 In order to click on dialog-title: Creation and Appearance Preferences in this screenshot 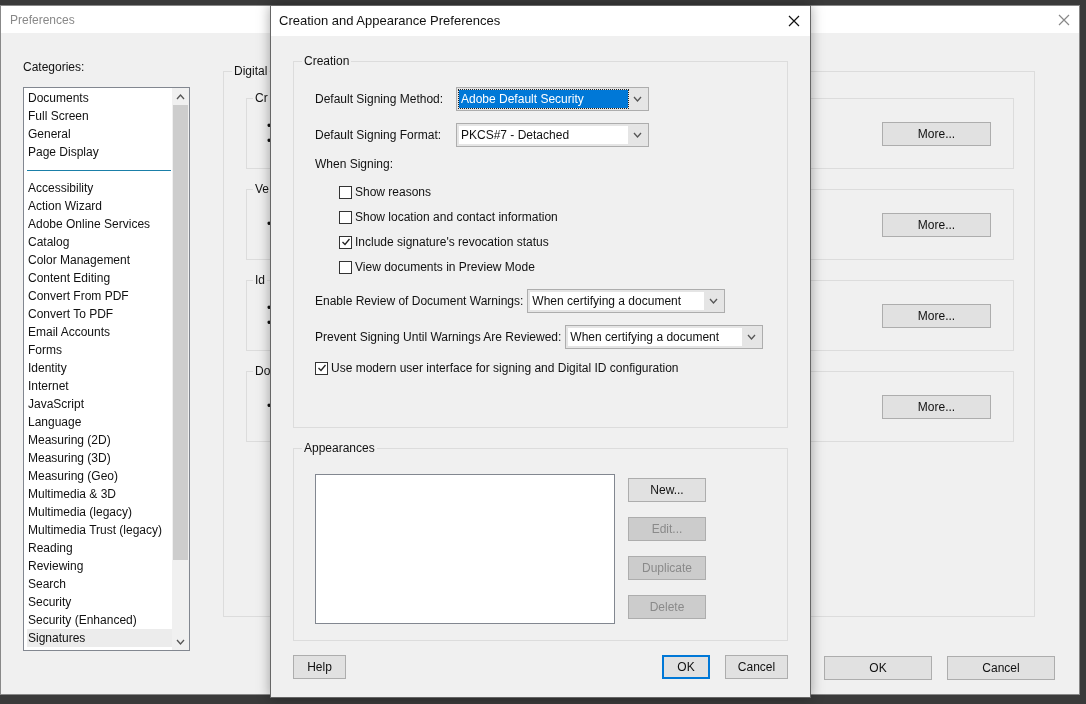, I will do `click(390, 21)`.